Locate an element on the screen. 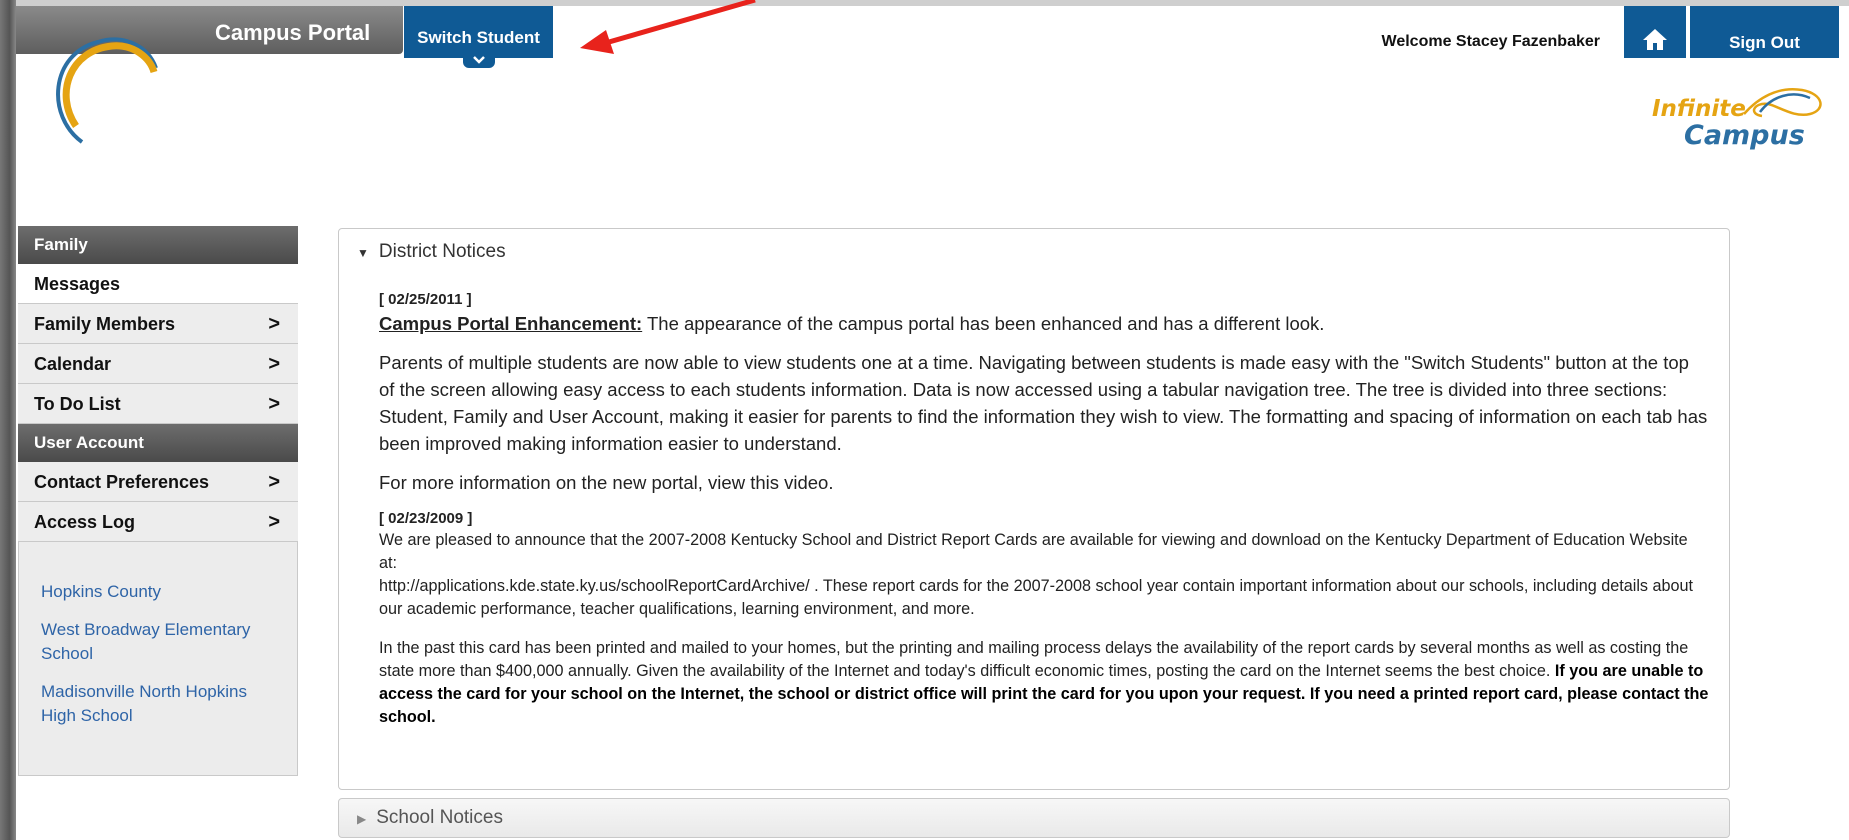 This screenshot has height=840, width=1849. school-link-hopkins-county: Hopkins County is located at coordinates (163, 592).